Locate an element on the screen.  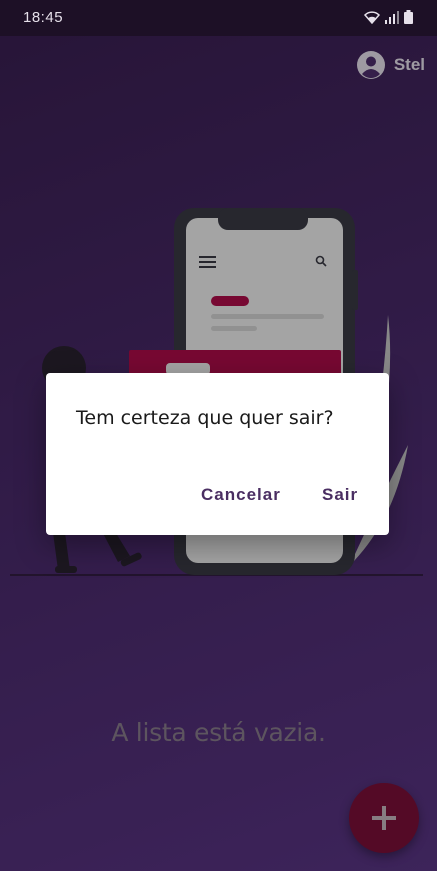
status-bar: 18:45 is located at coordinates (218, 18).